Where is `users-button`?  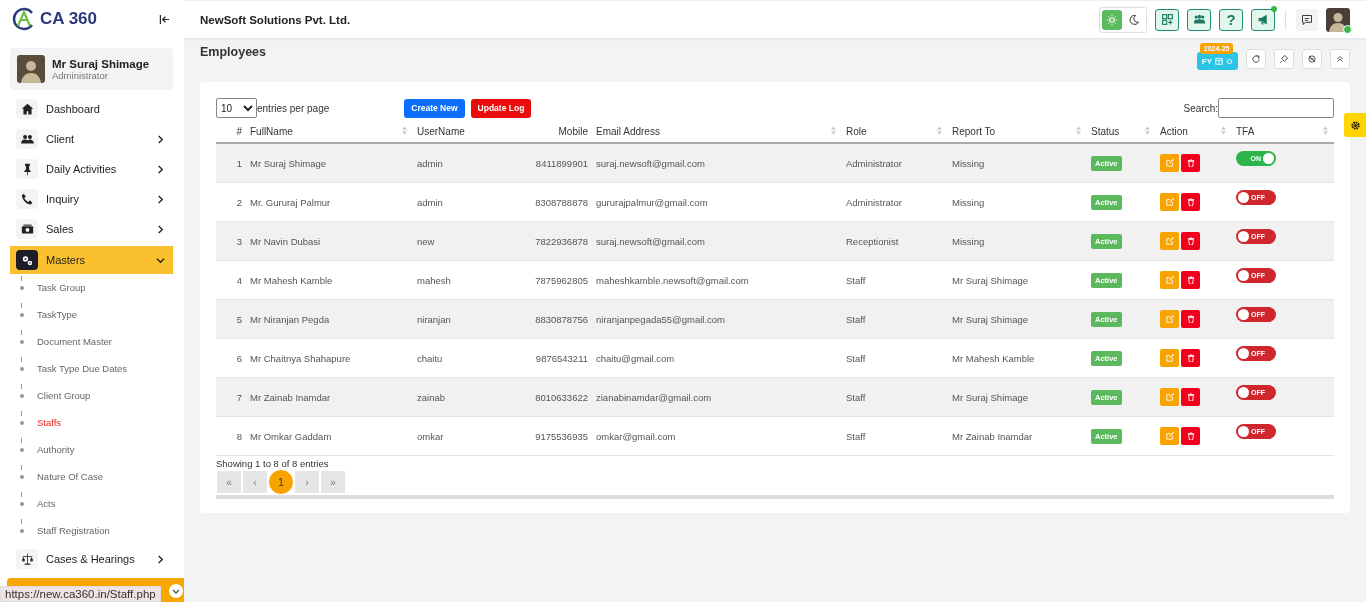 users-button is located at coordinates (1199, 19).